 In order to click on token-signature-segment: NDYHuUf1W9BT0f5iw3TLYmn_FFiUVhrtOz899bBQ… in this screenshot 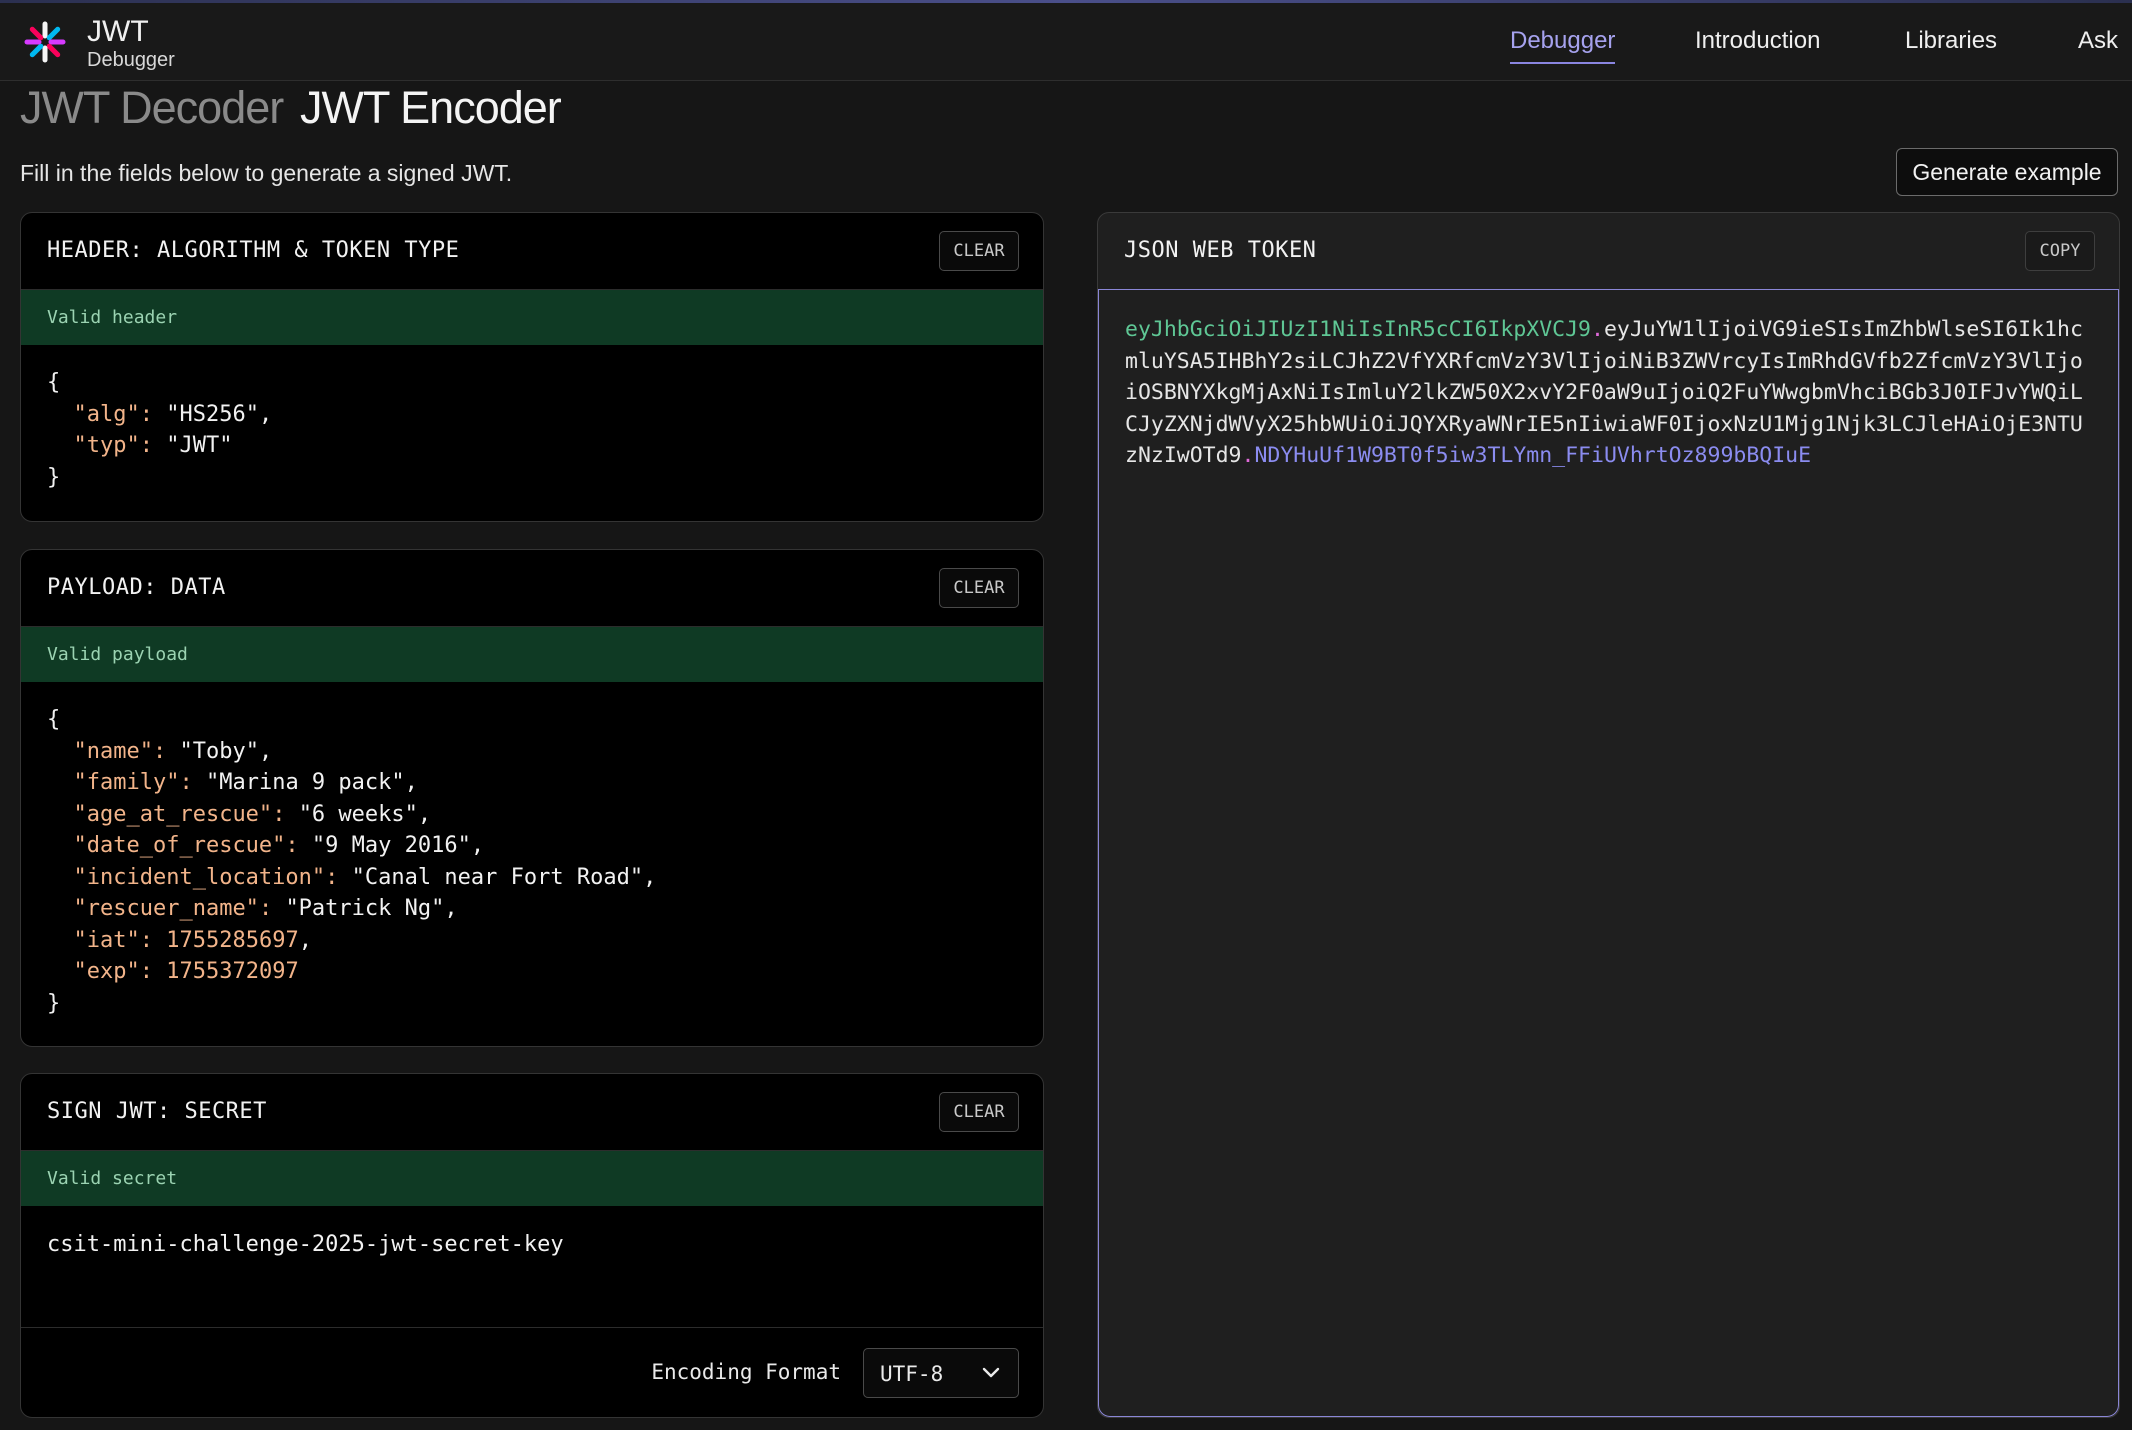, I will do `click(1533, 455)`.